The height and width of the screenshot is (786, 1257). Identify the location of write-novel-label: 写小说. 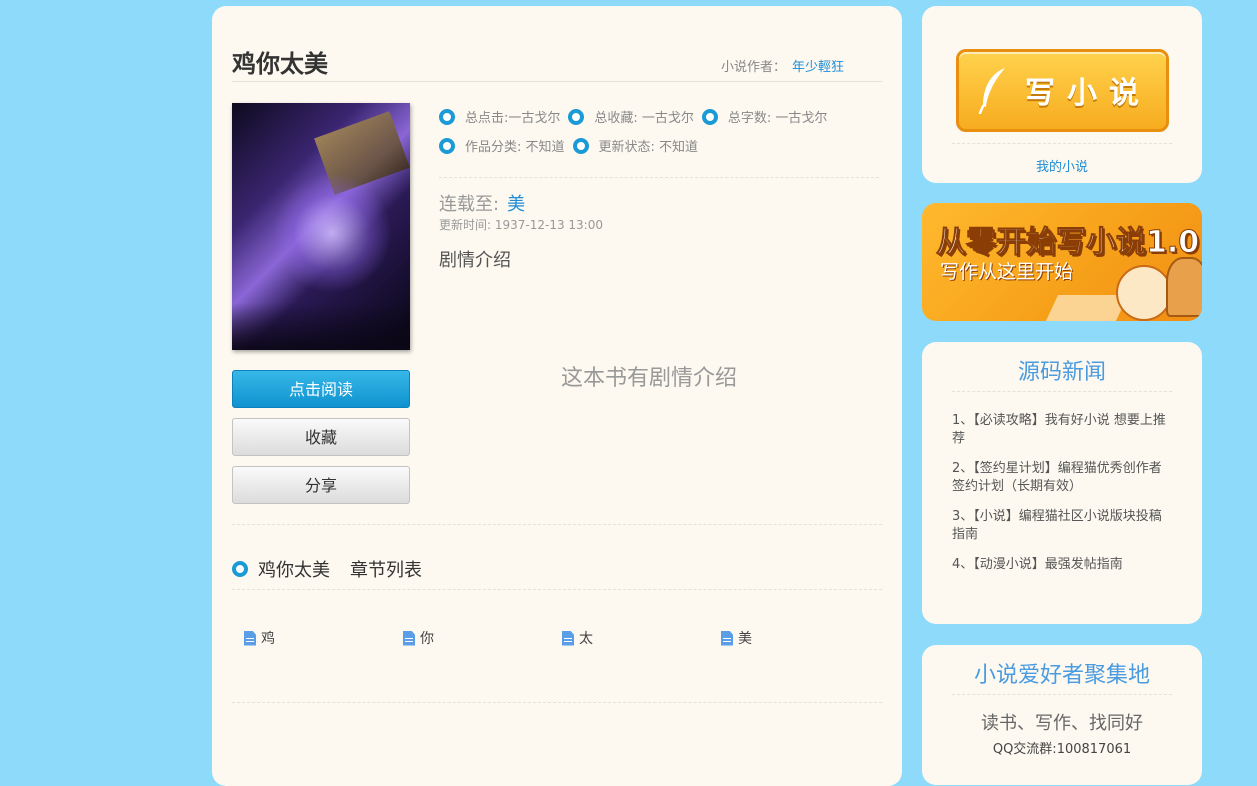
(1088, 93).